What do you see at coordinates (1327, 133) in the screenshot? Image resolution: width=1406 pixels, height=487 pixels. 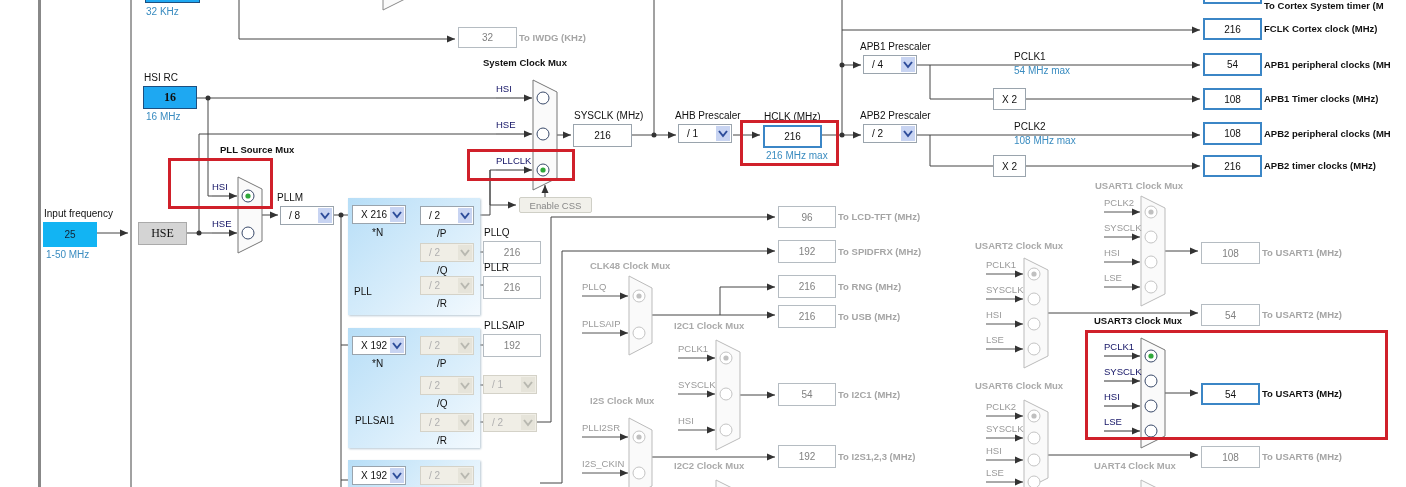 I see `output-label: APB2 peripheral clocks (MH` at bounding box center [1327, 133].